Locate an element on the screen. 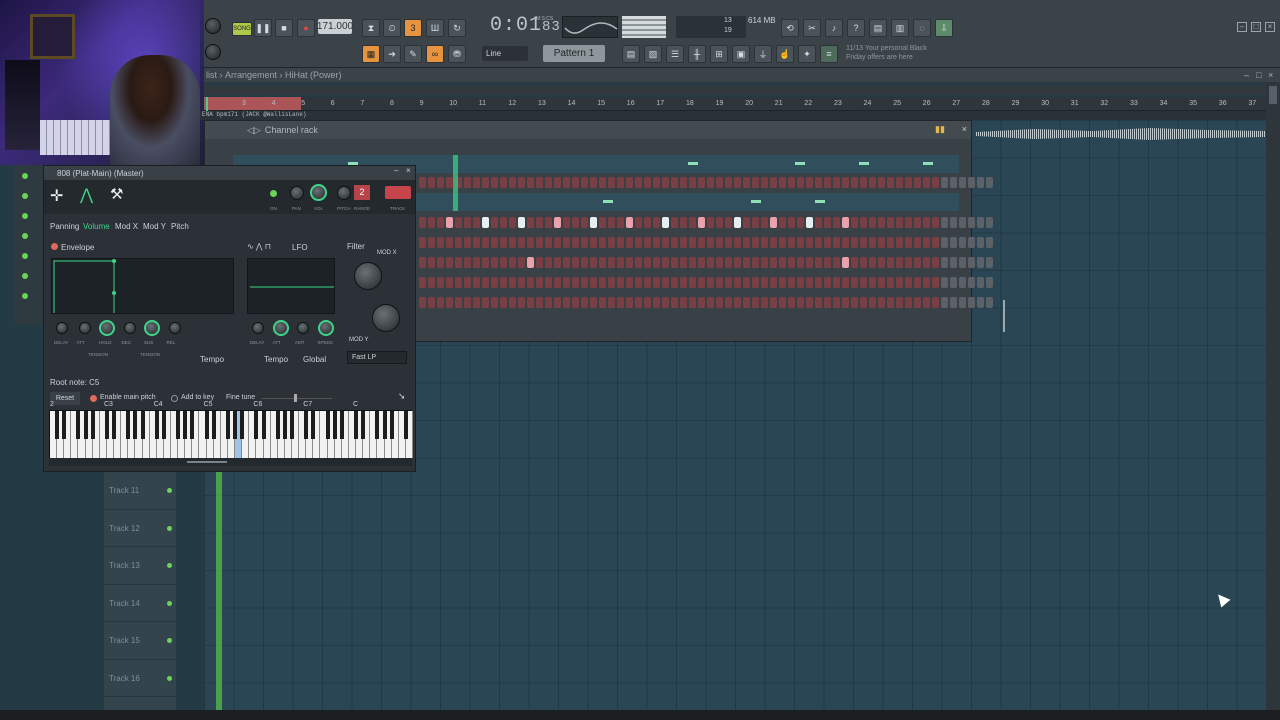 This screenshot has height=720, width=1280. track-header: Track 12 is located at coordinates (140, 528).